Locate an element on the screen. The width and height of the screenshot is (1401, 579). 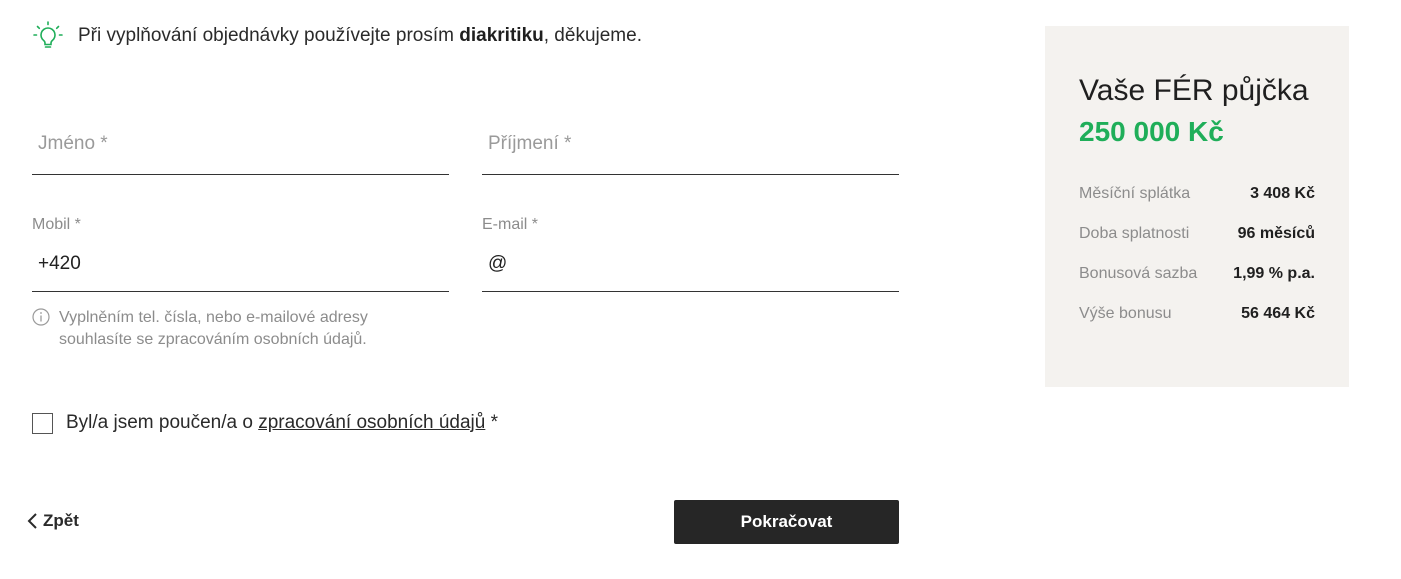
email-label: E-mail * is located at coordinates (510, 224).